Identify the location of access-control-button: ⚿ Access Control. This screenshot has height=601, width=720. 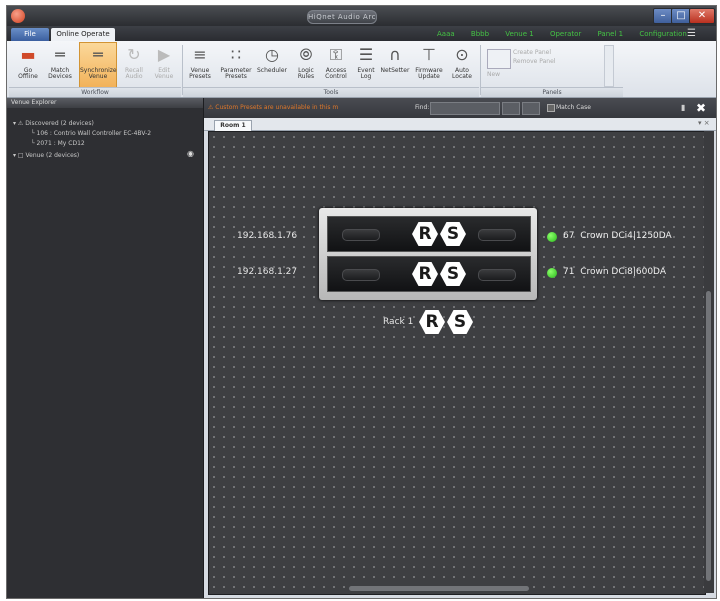
(336, 65).